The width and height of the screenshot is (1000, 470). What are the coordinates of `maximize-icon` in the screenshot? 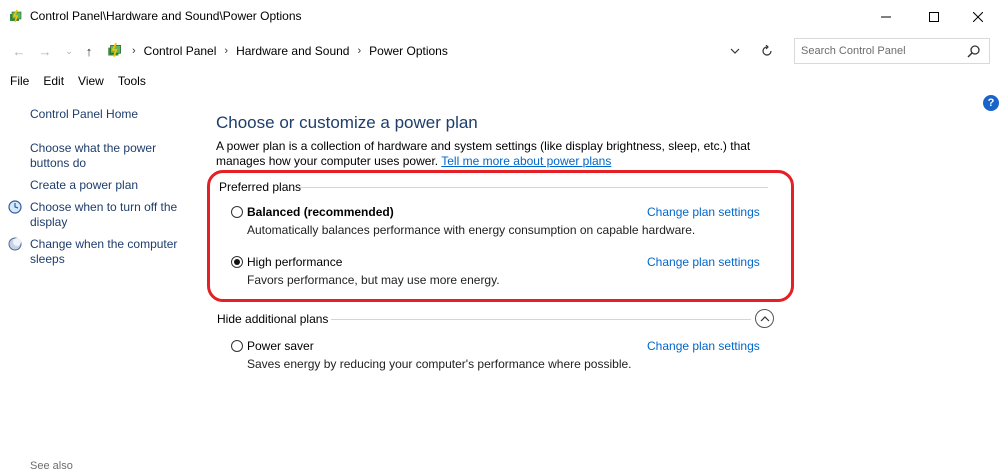 It's located at (934, 16).